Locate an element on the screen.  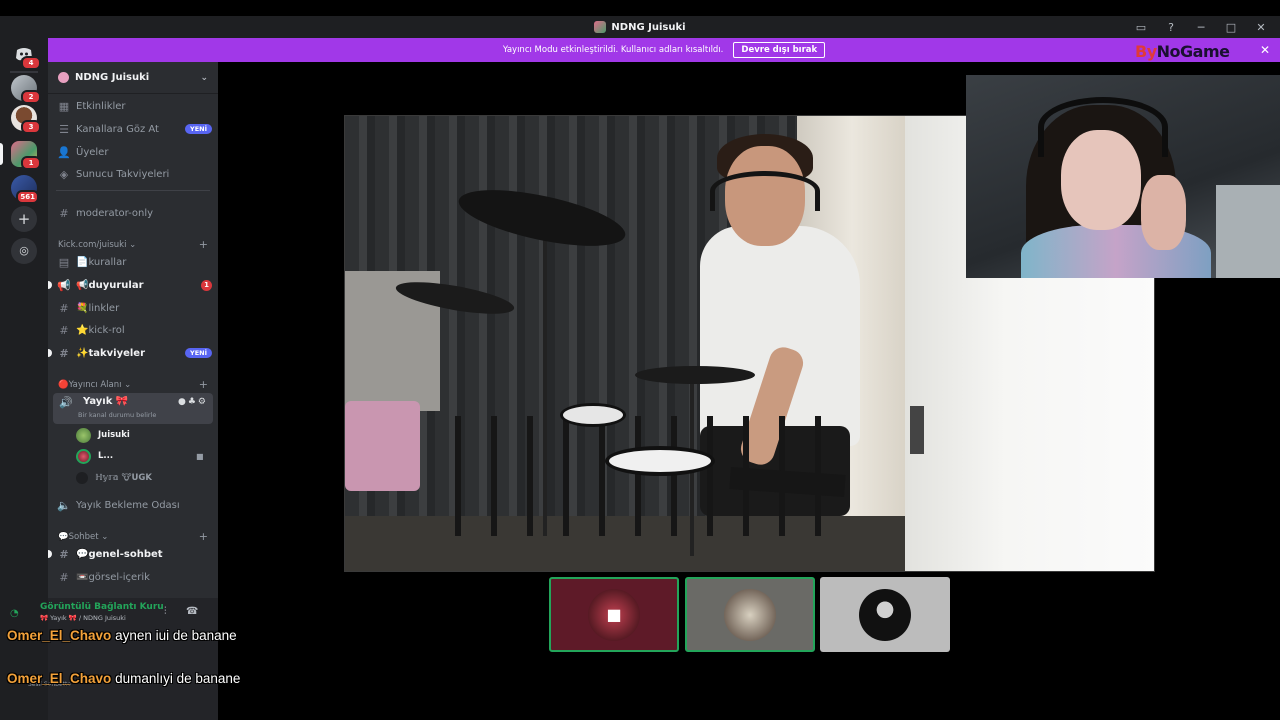
members-icon: 👤 is located at coordinates (64, 152).